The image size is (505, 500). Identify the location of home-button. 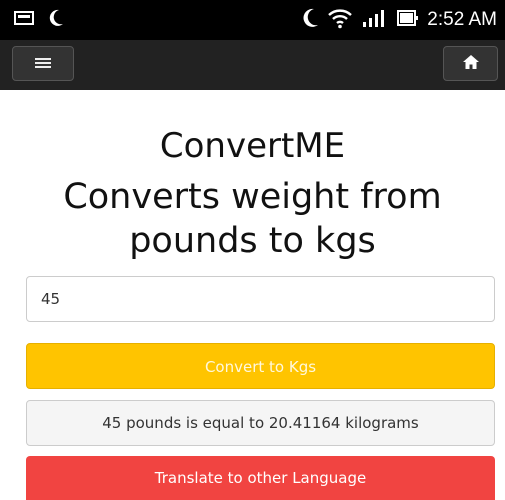
(470, 63).